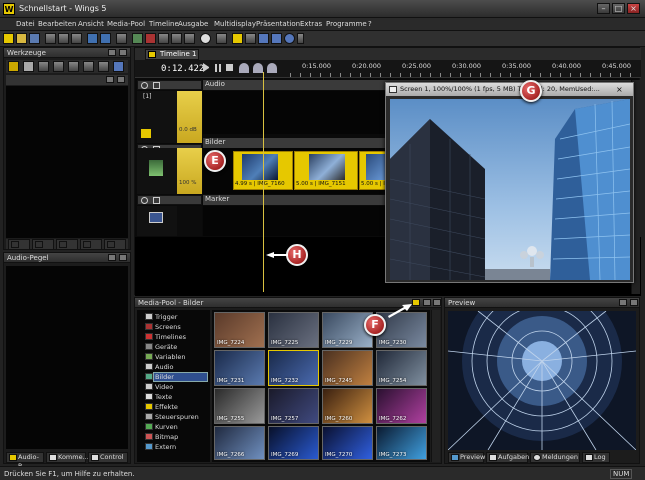  Describe the element at coordinates (401, 368) in the screenshot. I see `media-thumbnail: IMG_7254` at that location.